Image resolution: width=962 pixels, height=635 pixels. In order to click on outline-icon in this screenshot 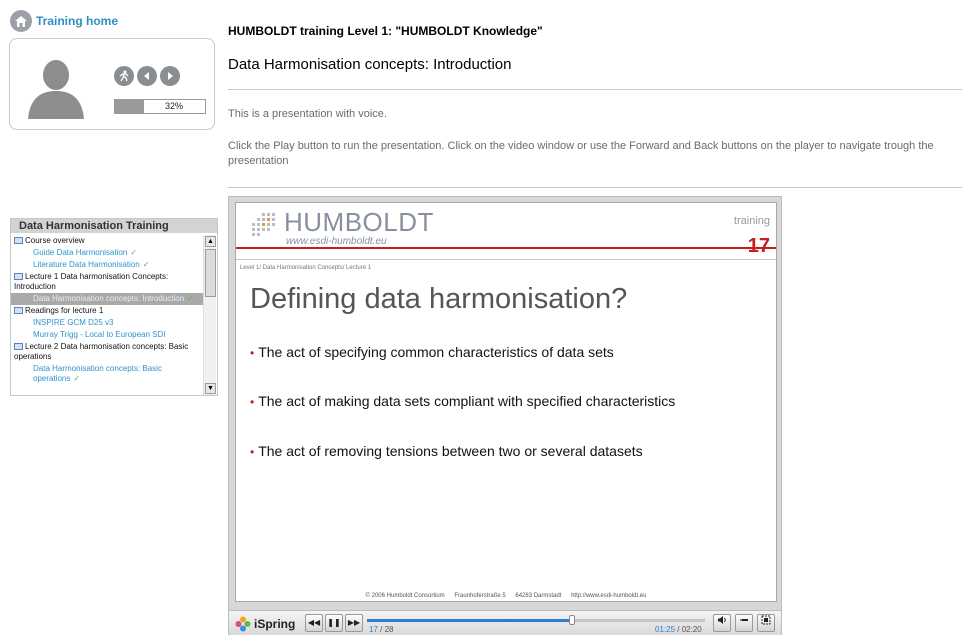, I will do `click(744, 620)`.